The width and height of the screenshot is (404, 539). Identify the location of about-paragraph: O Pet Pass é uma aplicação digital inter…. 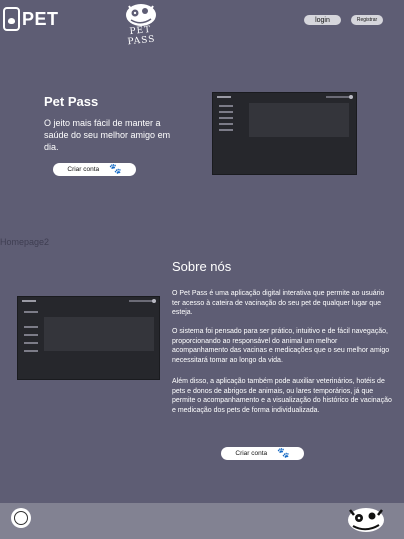
(278, 303).